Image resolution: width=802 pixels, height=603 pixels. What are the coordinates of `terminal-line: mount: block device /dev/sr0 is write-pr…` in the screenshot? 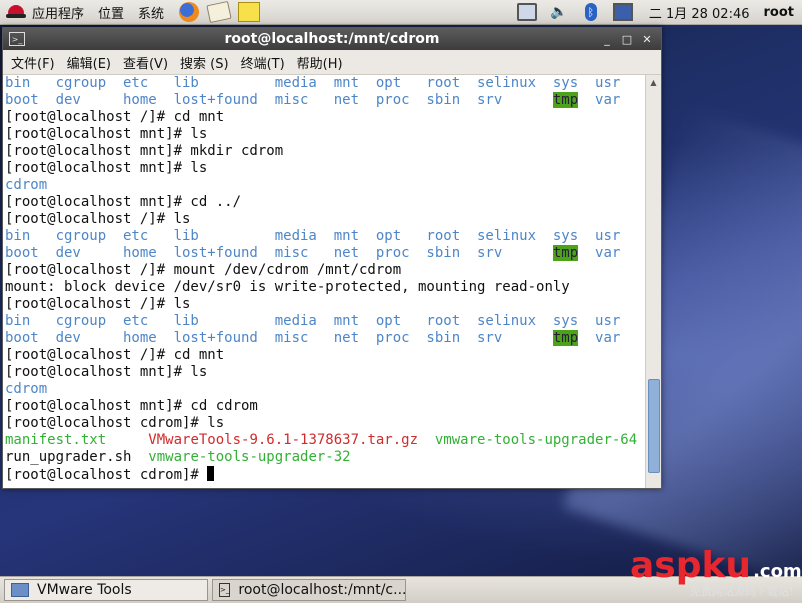 It's located at (326, 287).